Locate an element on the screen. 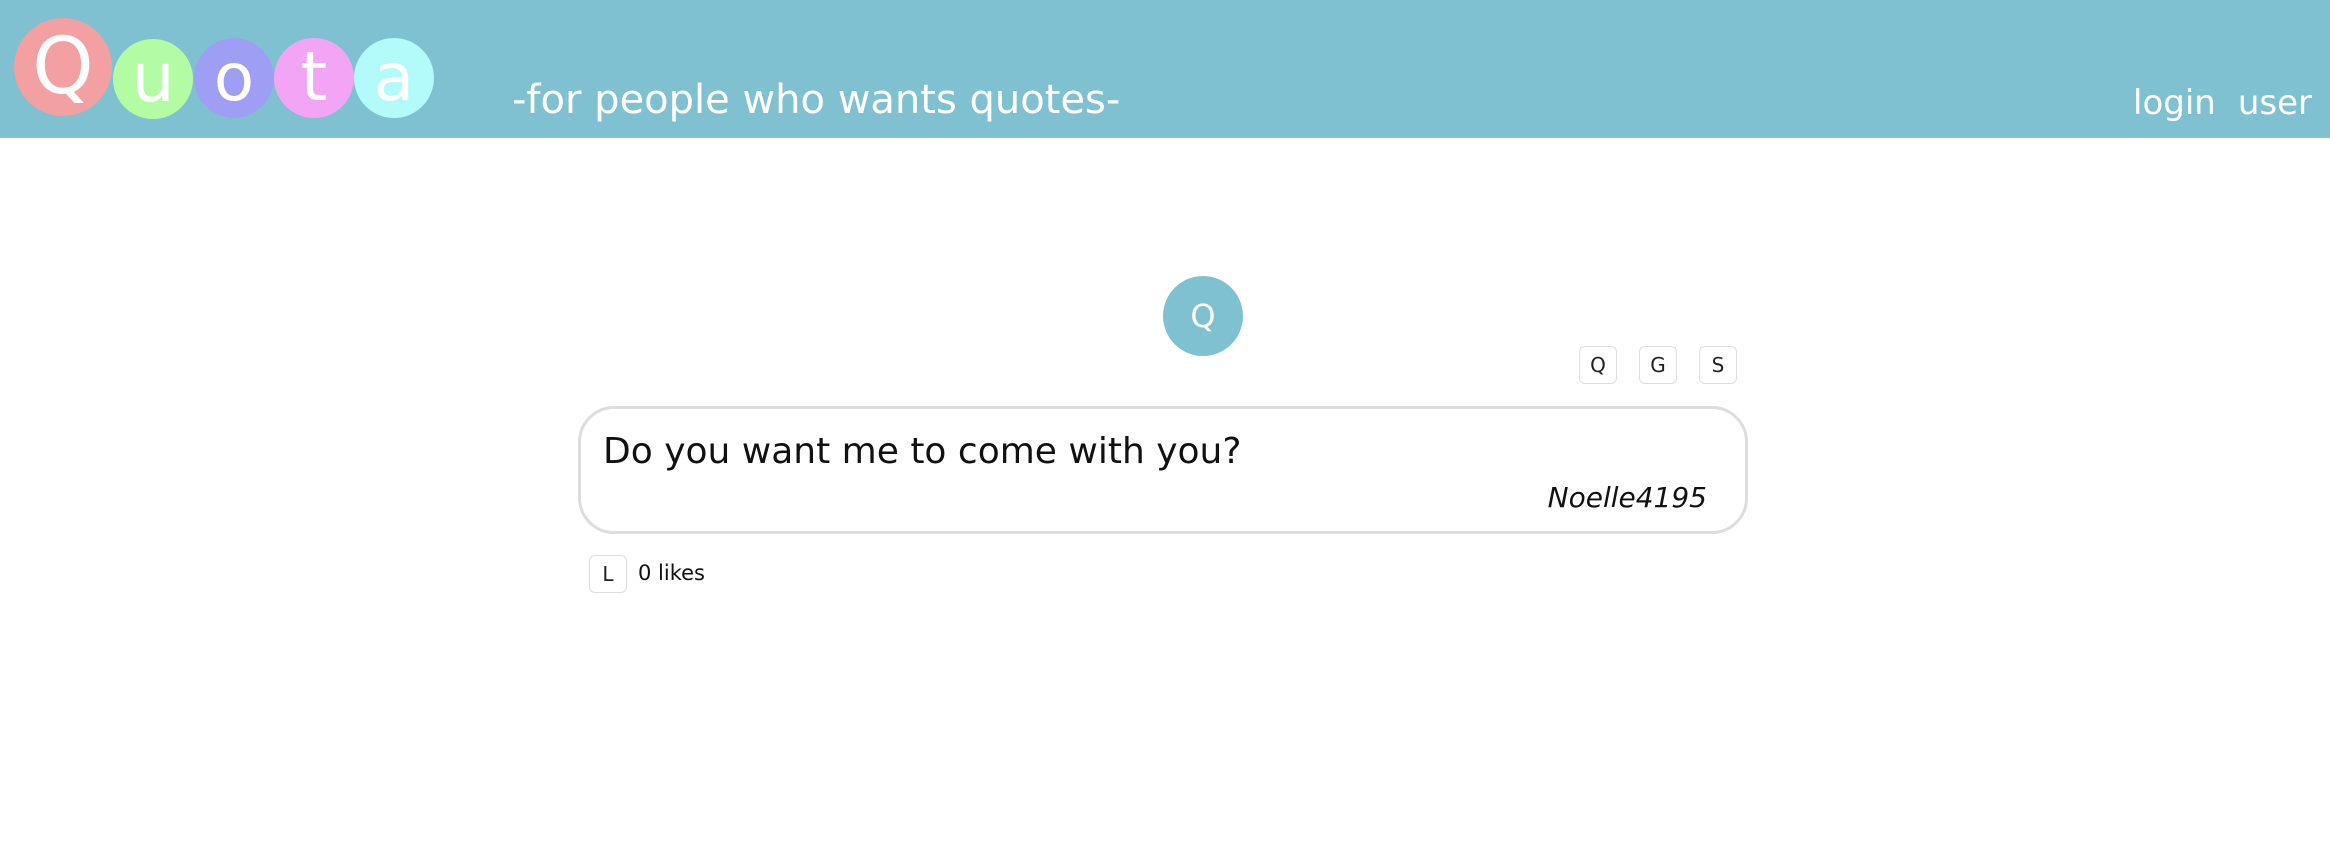 The height and width of the screenshot is (862, 2330). logo: Q u o t a is located at coordinates (230, 69).